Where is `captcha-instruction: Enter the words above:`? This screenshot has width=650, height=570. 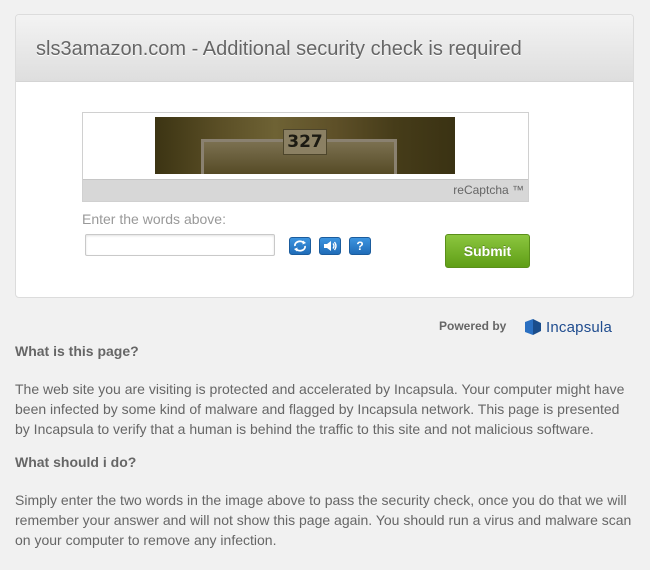 captcha-instruction: Enter the words above: is located at coordinates (154, 219).